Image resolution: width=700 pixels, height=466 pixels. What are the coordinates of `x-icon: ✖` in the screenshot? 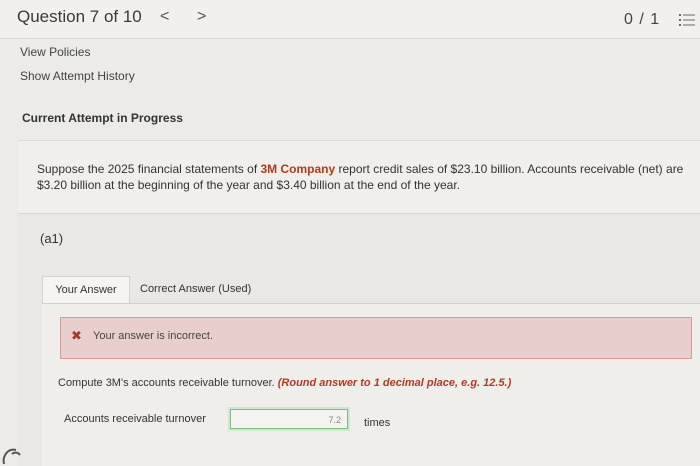 It's located at (76, 335).